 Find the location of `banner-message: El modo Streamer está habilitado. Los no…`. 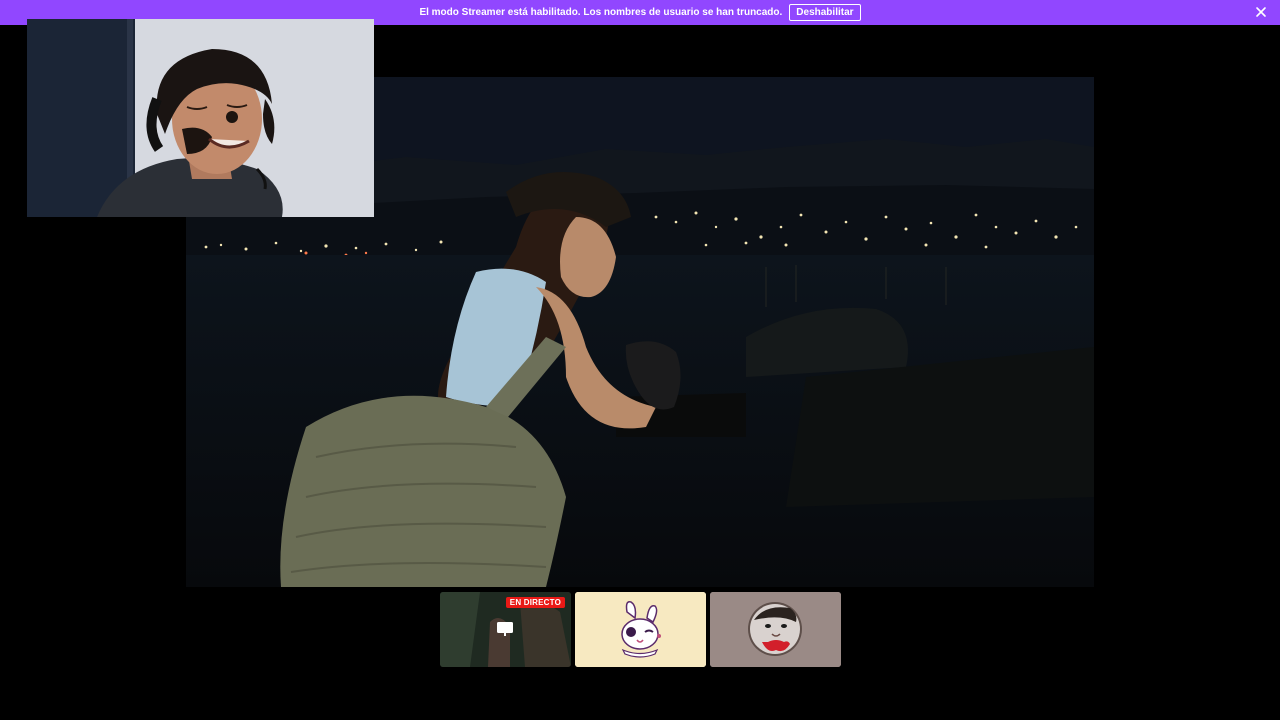

banner-message: El modo Streamer está habilitado. Los no… is located at coordinates (601, 12).